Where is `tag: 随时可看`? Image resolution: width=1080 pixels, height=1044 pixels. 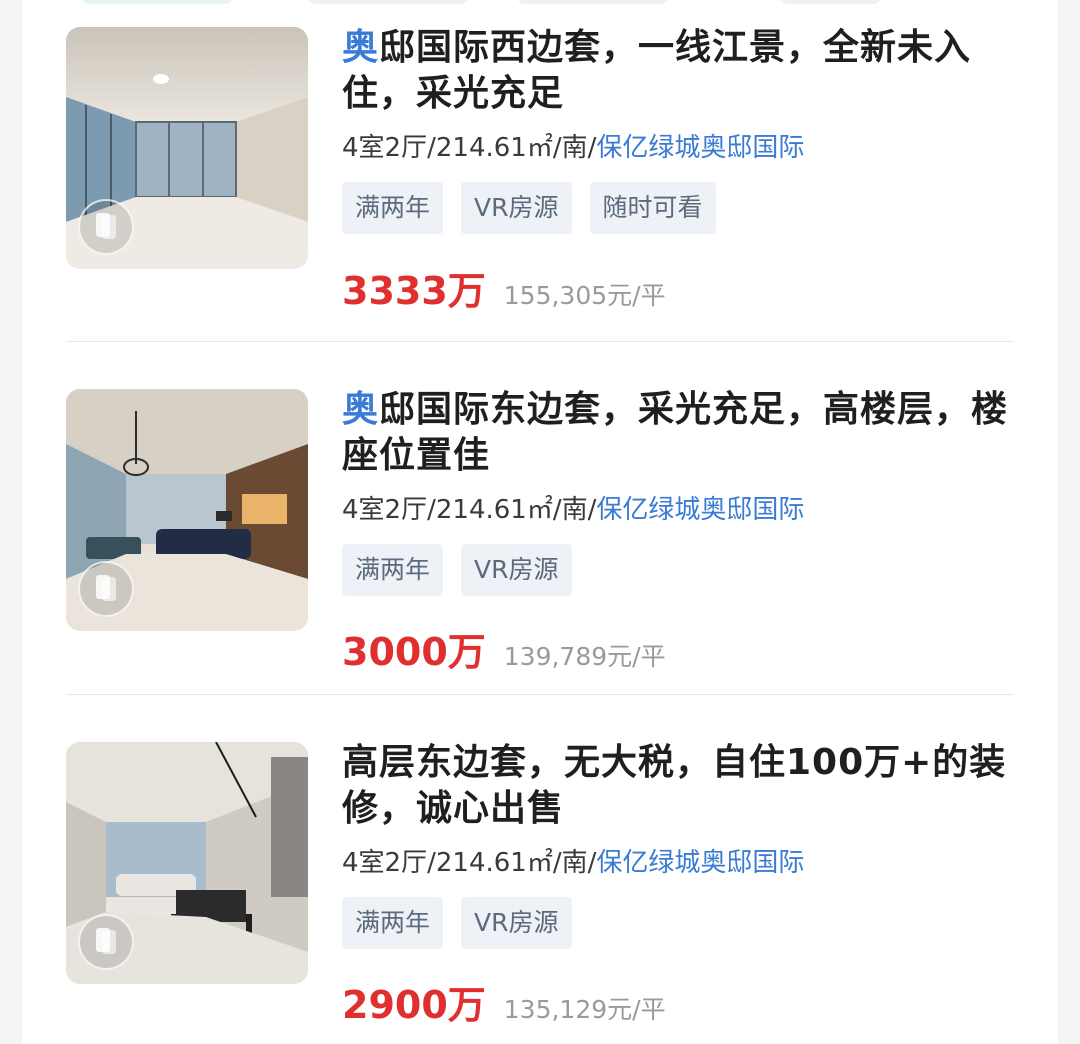
tag: 随时可看 is located at coordinates (652, 208).